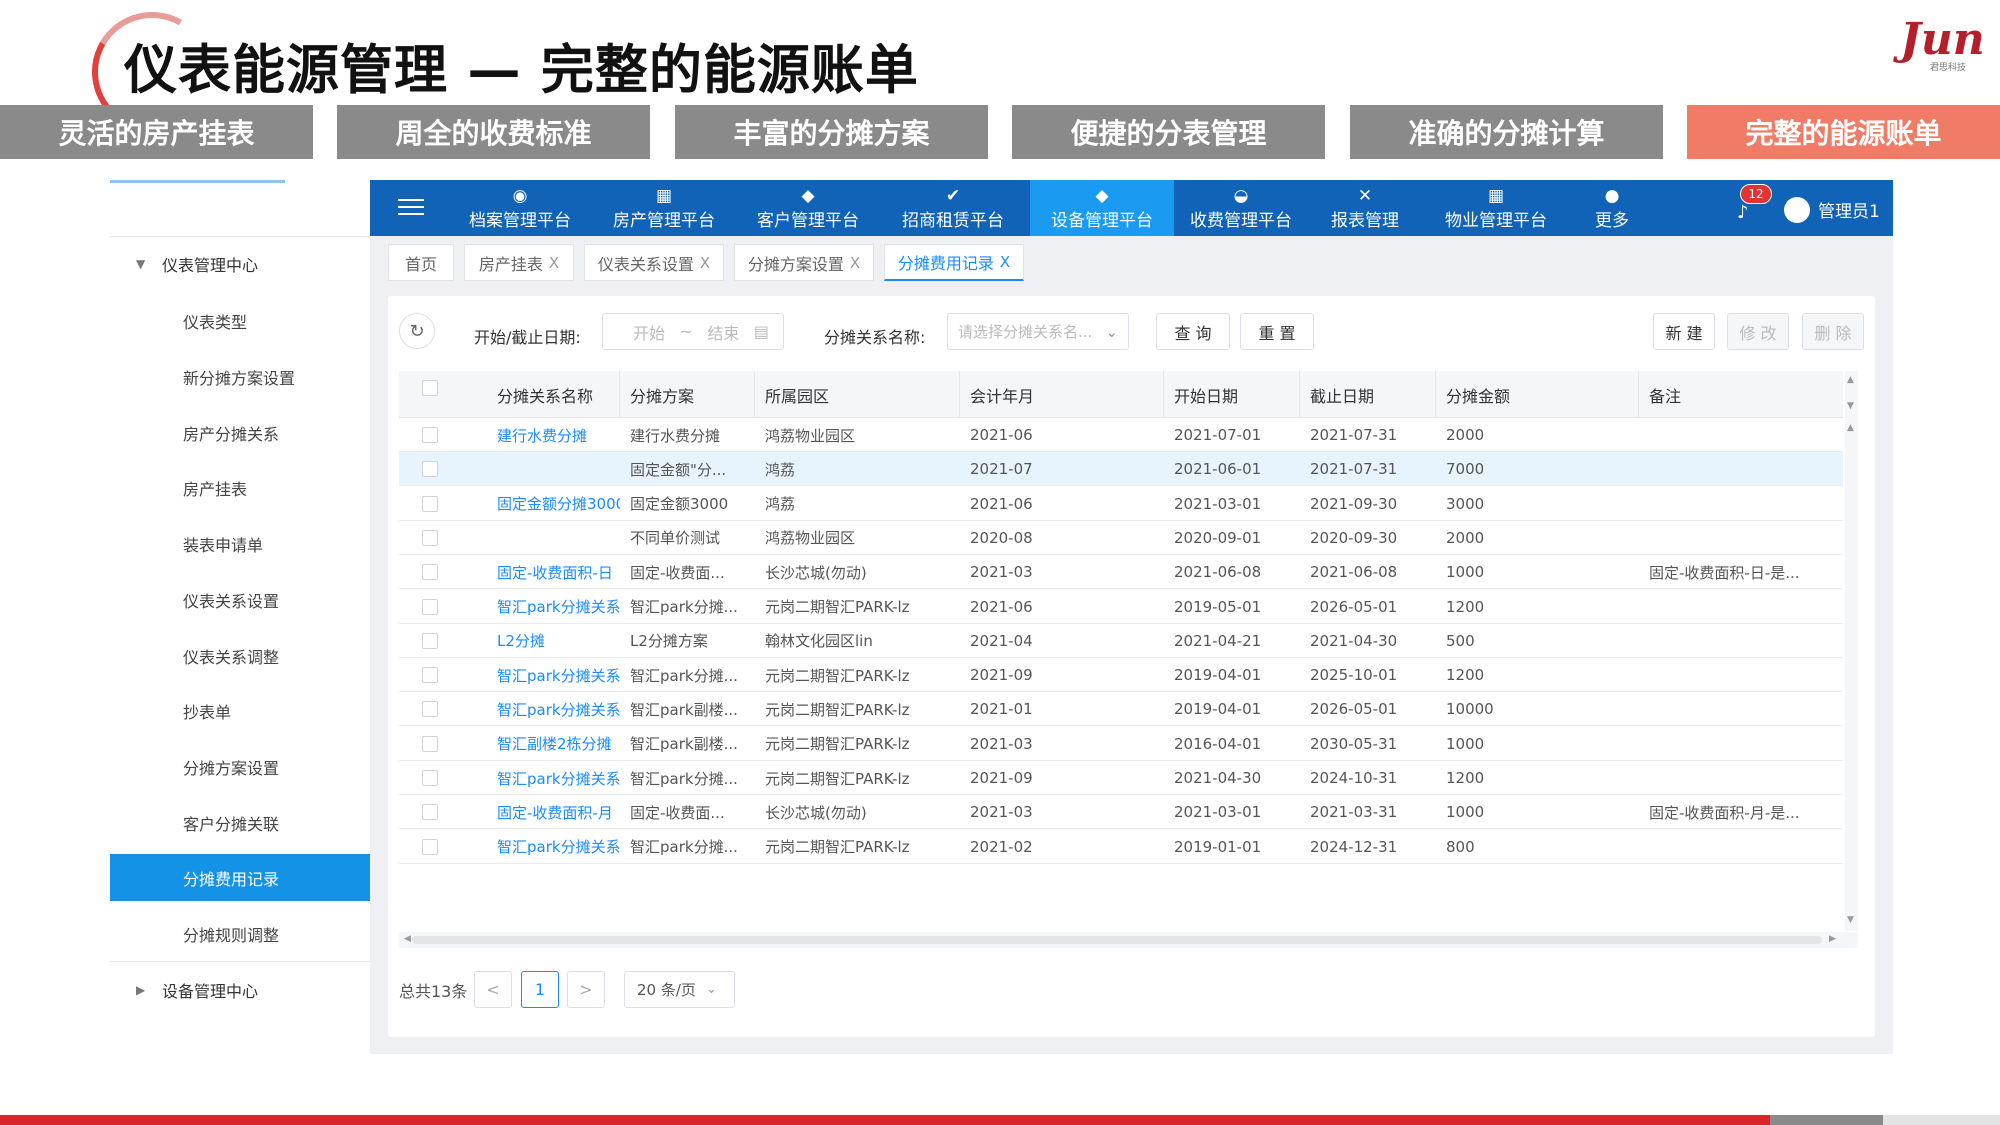 The width and height of the screenshot is (2000, 1125). What do you see at coordinates (857, 394) in the screenshot?
I see `column-header: 所属园区` at bounding box center [857, 394].